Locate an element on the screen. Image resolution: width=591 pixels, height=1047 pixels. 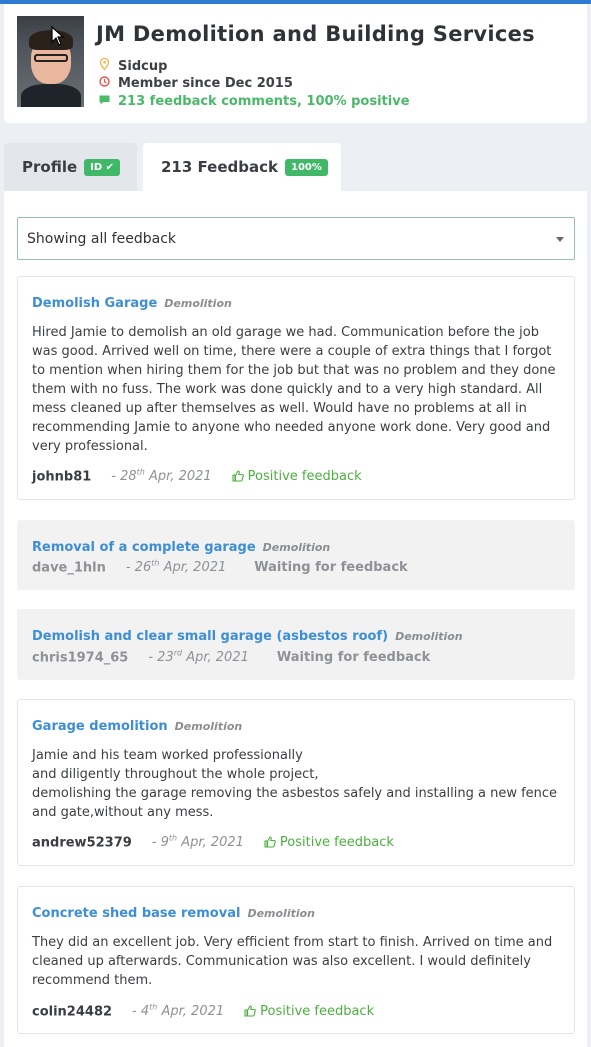
tab-bar: Profile ID ✔ 213 Feedback 100% is located at coordinates (295, 167).